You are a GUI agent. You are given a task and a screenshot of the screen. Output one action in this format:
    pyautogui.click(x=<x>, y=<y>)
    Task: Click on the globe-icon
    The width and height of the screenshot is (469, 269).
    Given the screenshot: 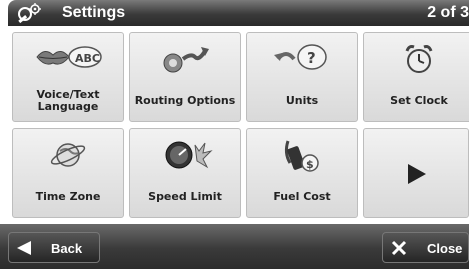 What is the action you would take?
    pyautogui.click(x=68, y=155)
    